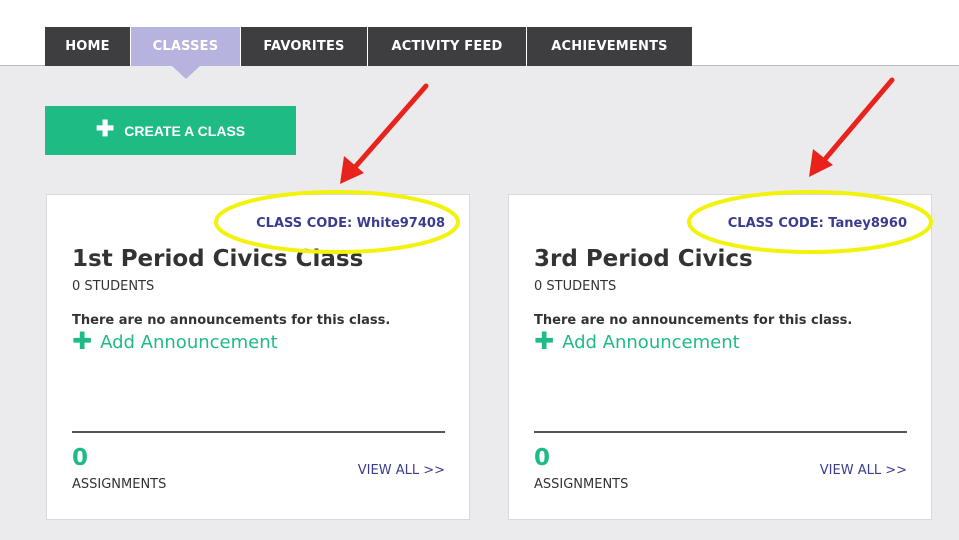 This screenshot has width=959, height=540. What do you see at coordinates (217, 259) in the screenshot?
I see `class-name: 1st Period Civics Class` at bounding box center [217, 259].